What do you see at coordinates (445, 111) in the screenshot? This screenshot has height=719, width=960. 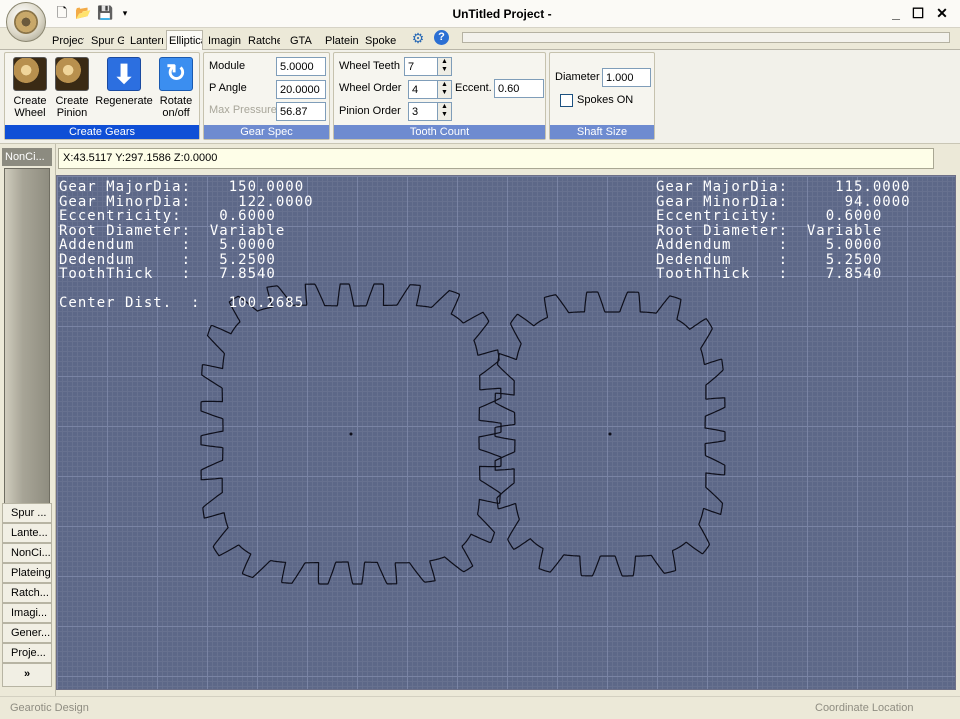 I see `pinion-order-spinner: ▲ ▼` at bounding box center [445, 111].